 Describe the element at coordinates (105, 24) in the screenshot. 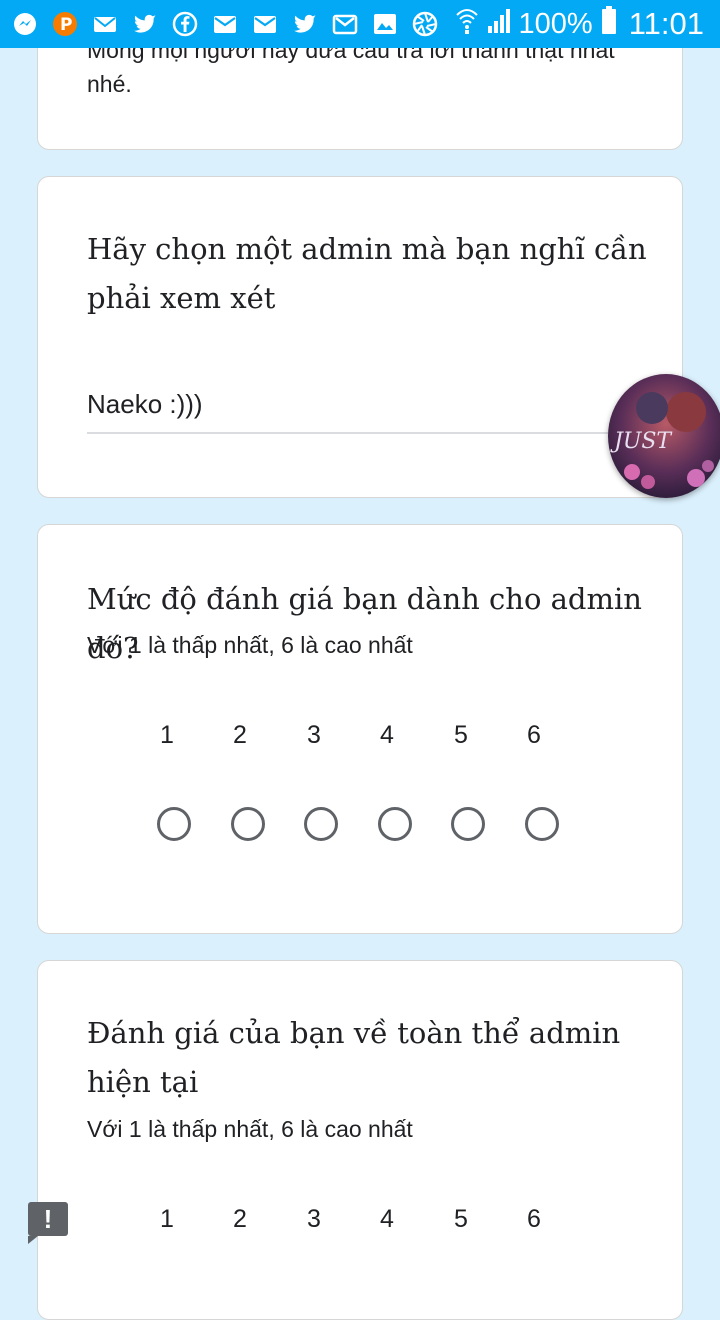

I see `mail-icon` at that location.